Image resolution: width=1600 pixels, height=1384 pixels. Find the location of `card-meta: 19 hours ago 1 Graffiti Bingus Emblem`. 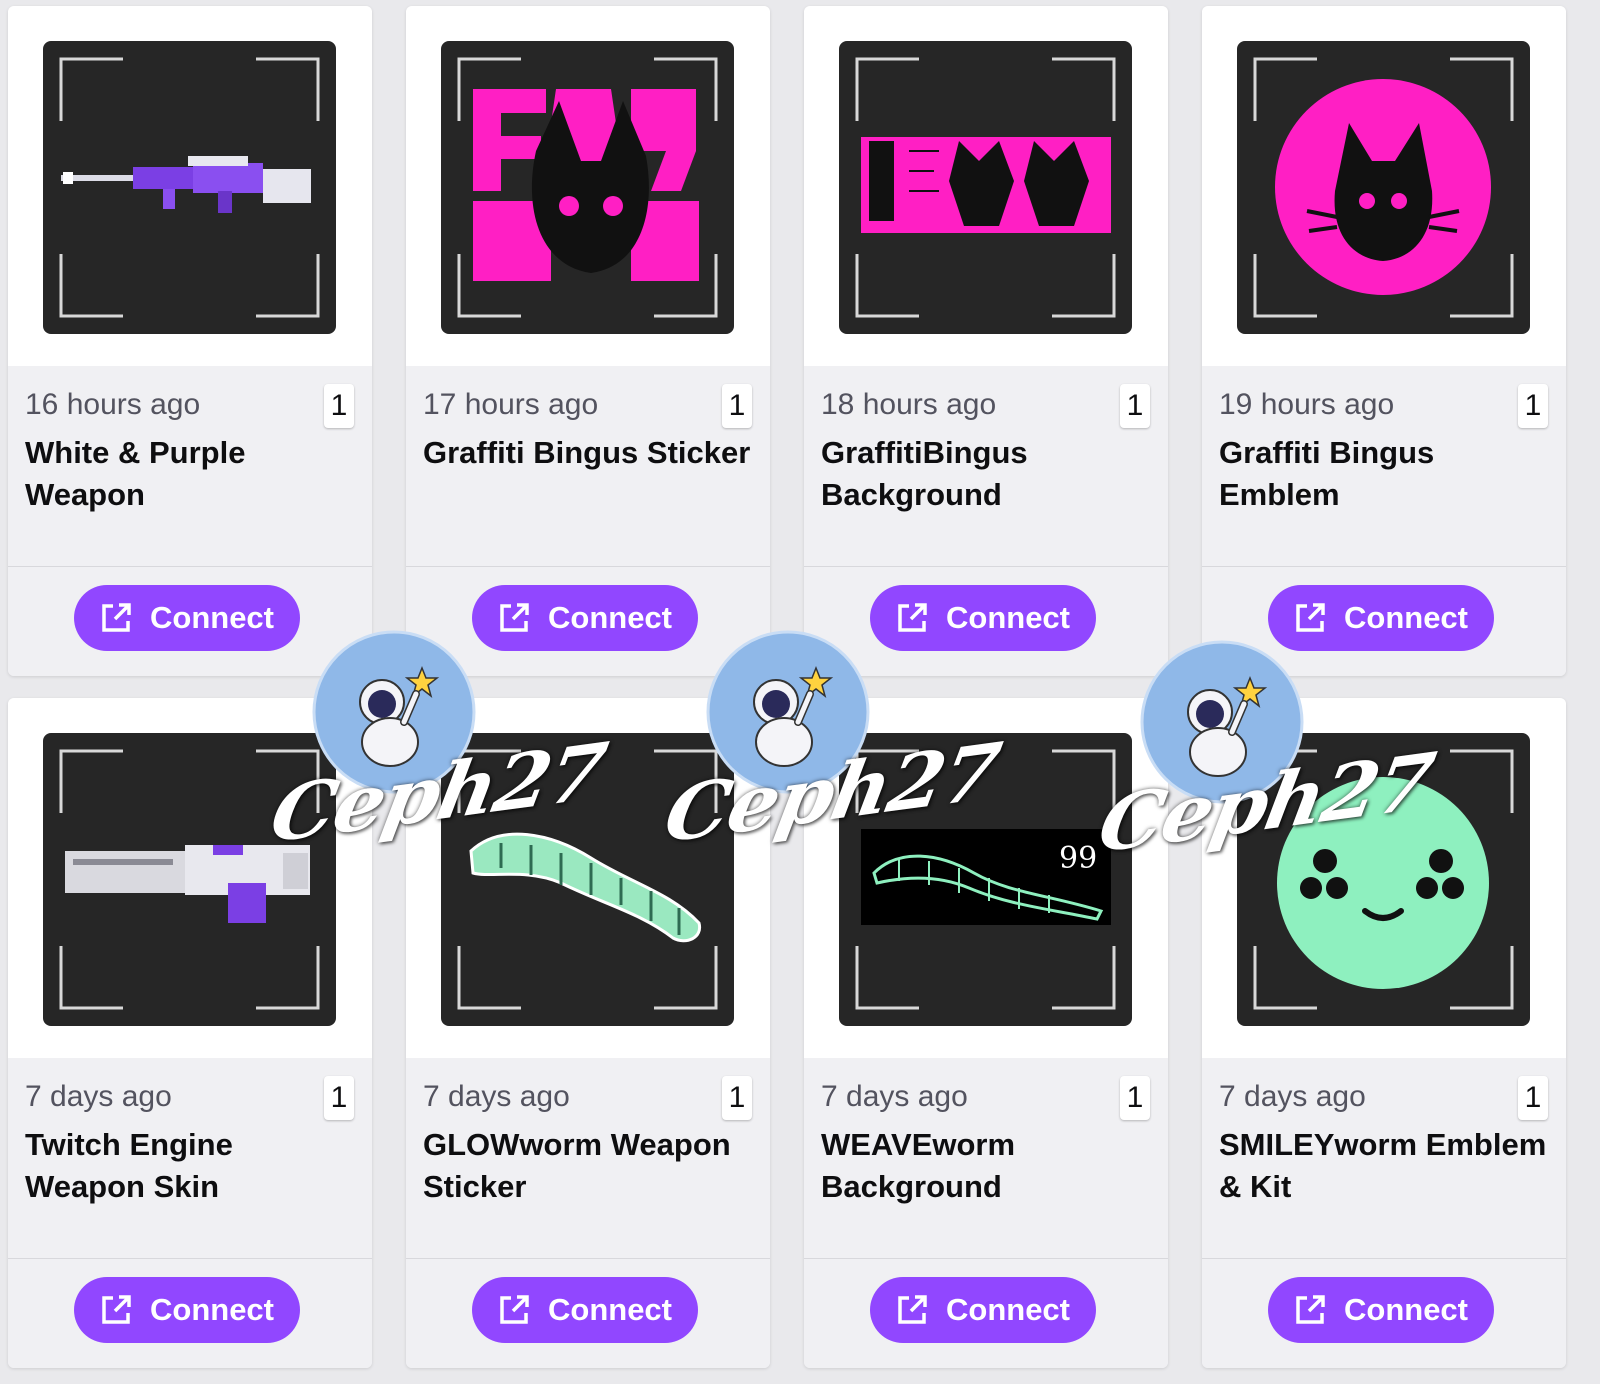

card-meta: 19 hours ago 1 Graffiti Bingus Emblem is located at coordinates (1384, 465).